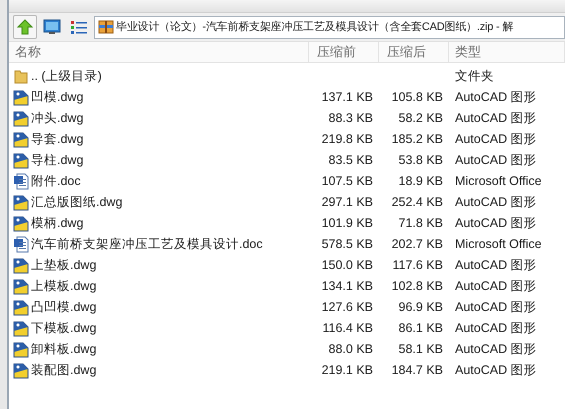  Describe the element at coordinates (287, 307) in the screenshot. I see `file-row: 凸凹模.dwg 127.6 KB 96.9 KB AutoCAD 图形` at that location.